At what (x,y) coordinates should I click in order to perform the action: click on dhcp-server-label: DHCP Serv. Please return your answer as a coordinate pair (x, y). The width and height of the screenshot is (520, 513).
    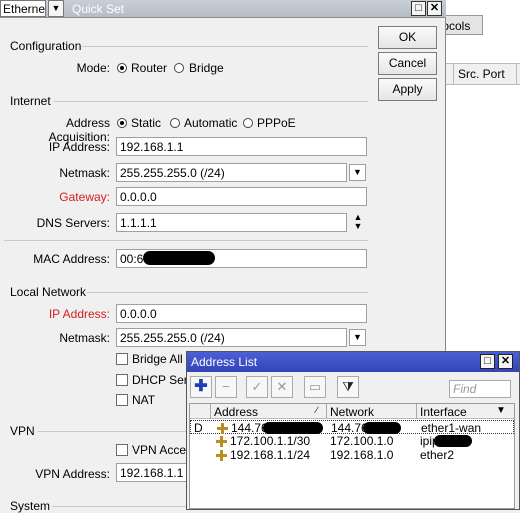
    Looking at the image, I should click on (163, 380).